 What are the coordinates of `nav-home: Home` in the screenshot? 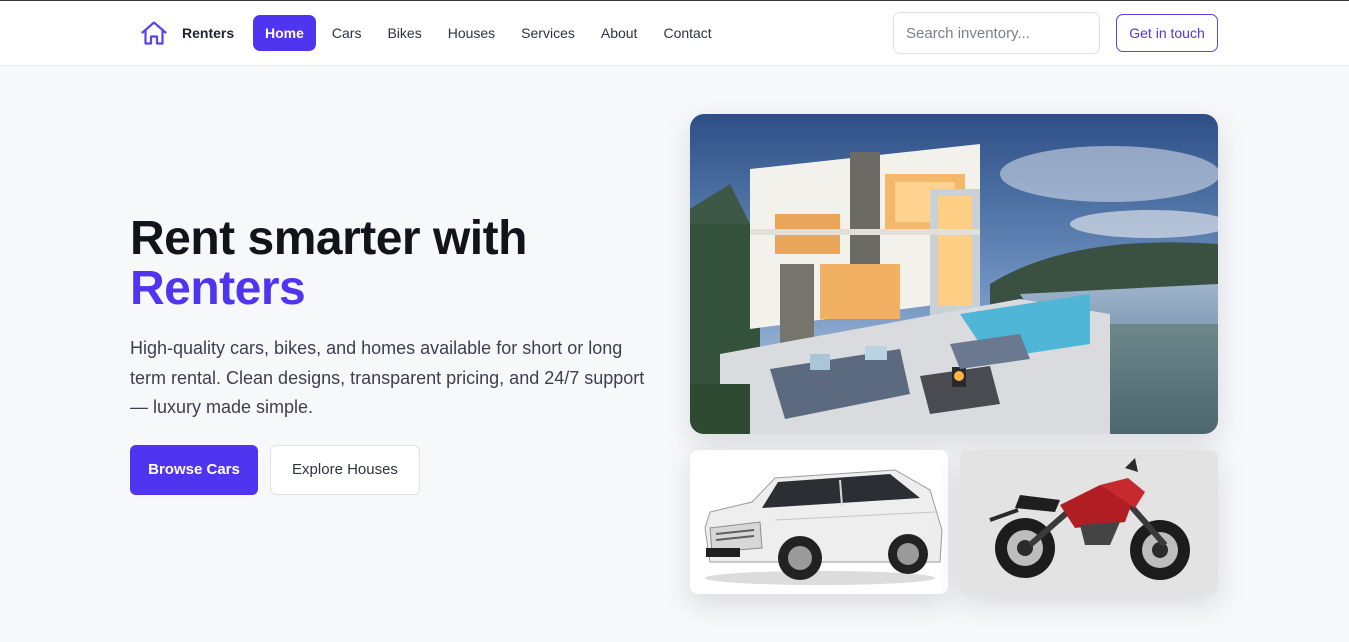 It's located at (284, 33).